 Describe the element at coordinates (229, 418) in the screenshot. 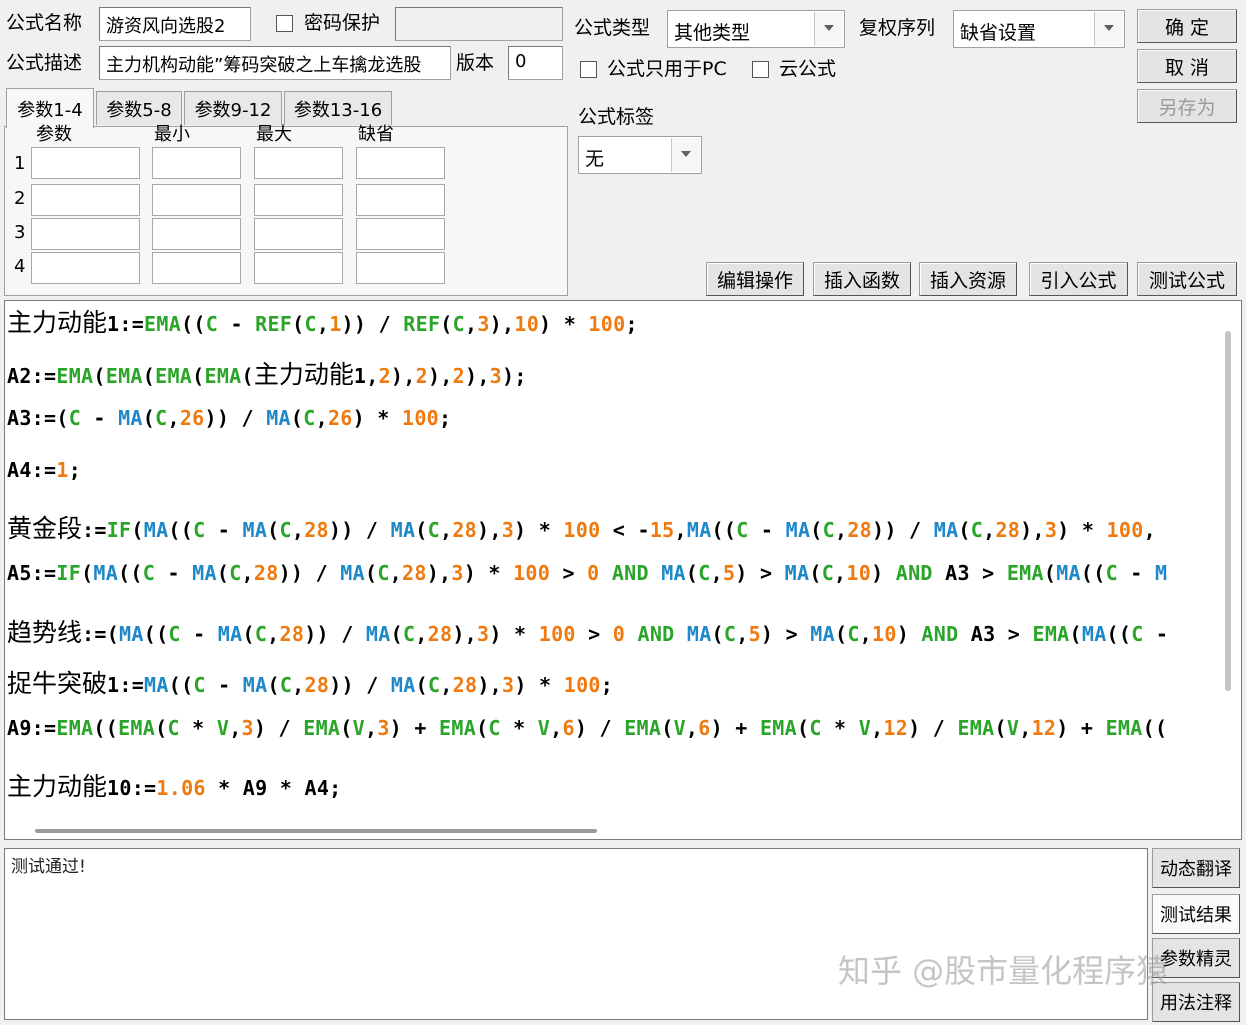

I see `code-line: A3:=(C - MA(C,26)) / MA(C,26) * 100;` at that location.